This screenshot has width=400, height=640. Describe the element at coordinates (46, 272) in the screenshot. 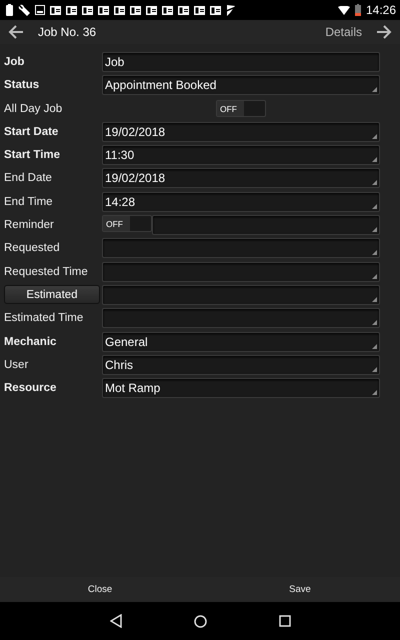

I see `field-label: Requested Time` at that location.